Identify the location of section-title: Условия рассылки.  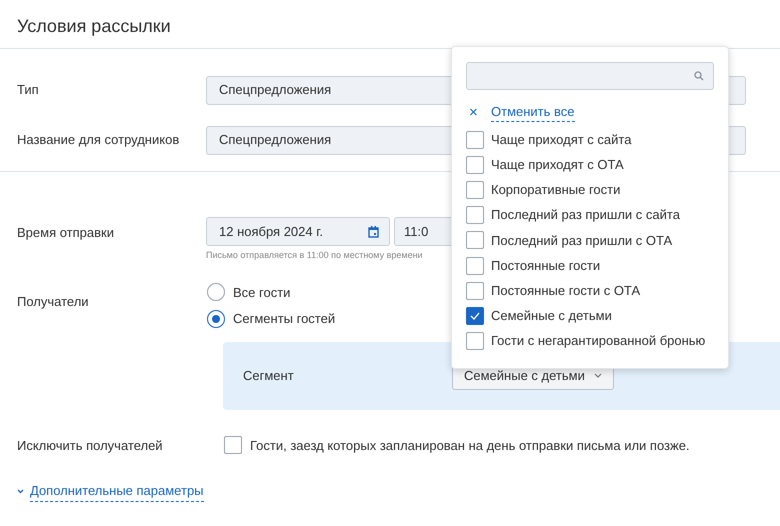
(94, 26).